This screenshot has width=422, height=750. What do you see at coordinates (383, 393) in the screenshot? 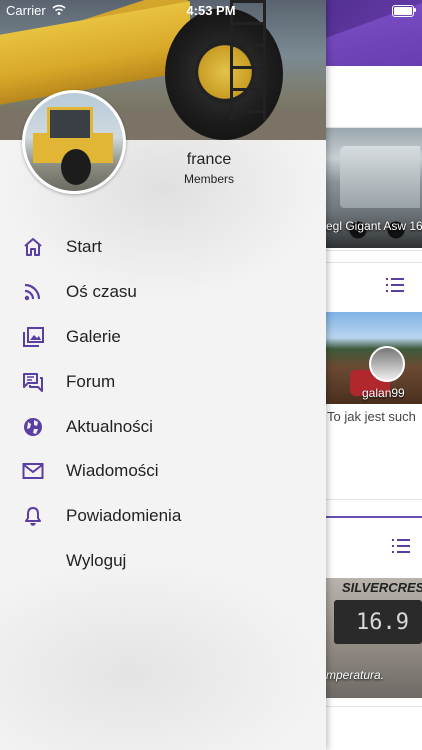
I see `feed-username: galan99` at bounding box center [383, 393].